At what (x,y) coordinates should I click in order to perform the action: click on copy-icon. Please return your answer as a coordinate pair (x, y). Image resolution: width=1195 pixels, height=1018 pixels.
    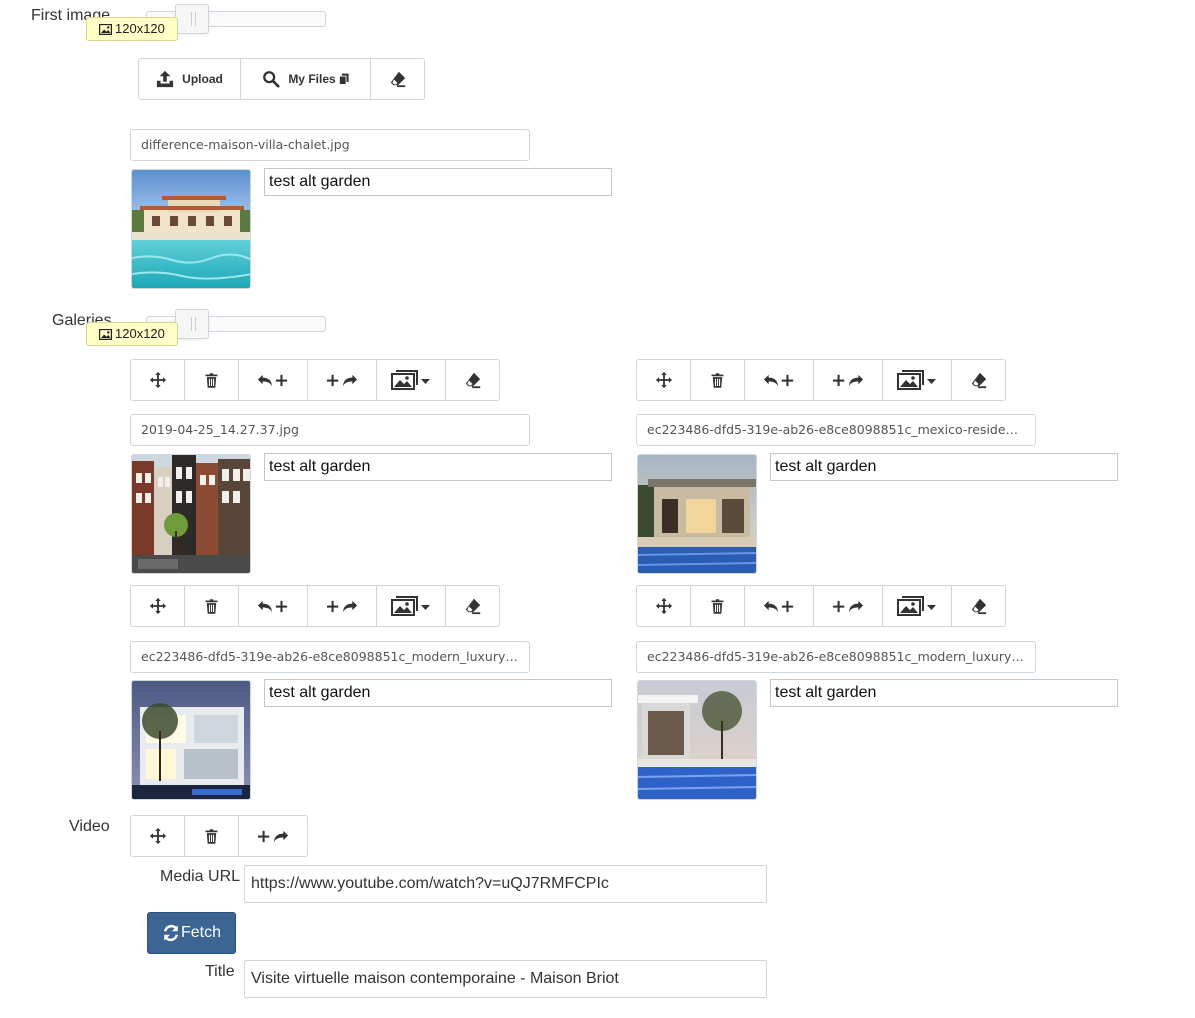
    Looking at the image, I should click on (344, 79).